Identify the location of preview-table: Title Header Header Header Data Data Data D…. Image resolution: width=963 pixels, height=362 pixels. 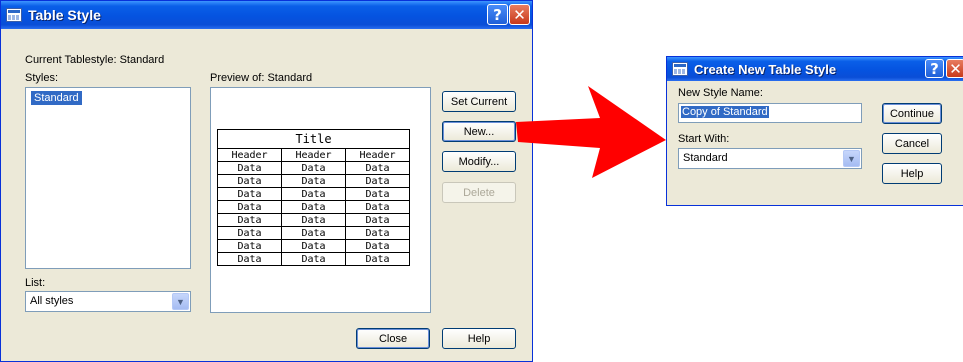
(313, 197).